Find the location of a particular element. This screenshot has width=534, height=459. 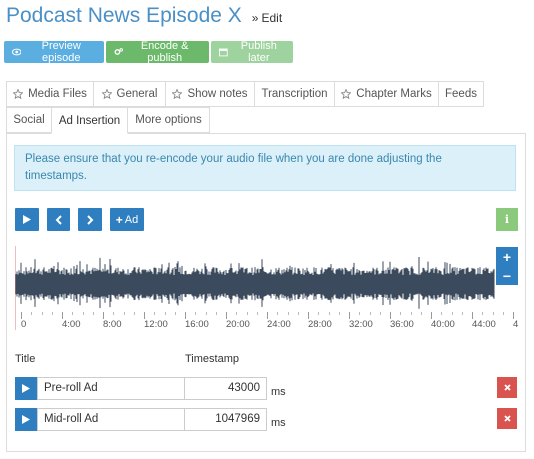

timestamp-unit: ms is located at coordinates (278, 423).